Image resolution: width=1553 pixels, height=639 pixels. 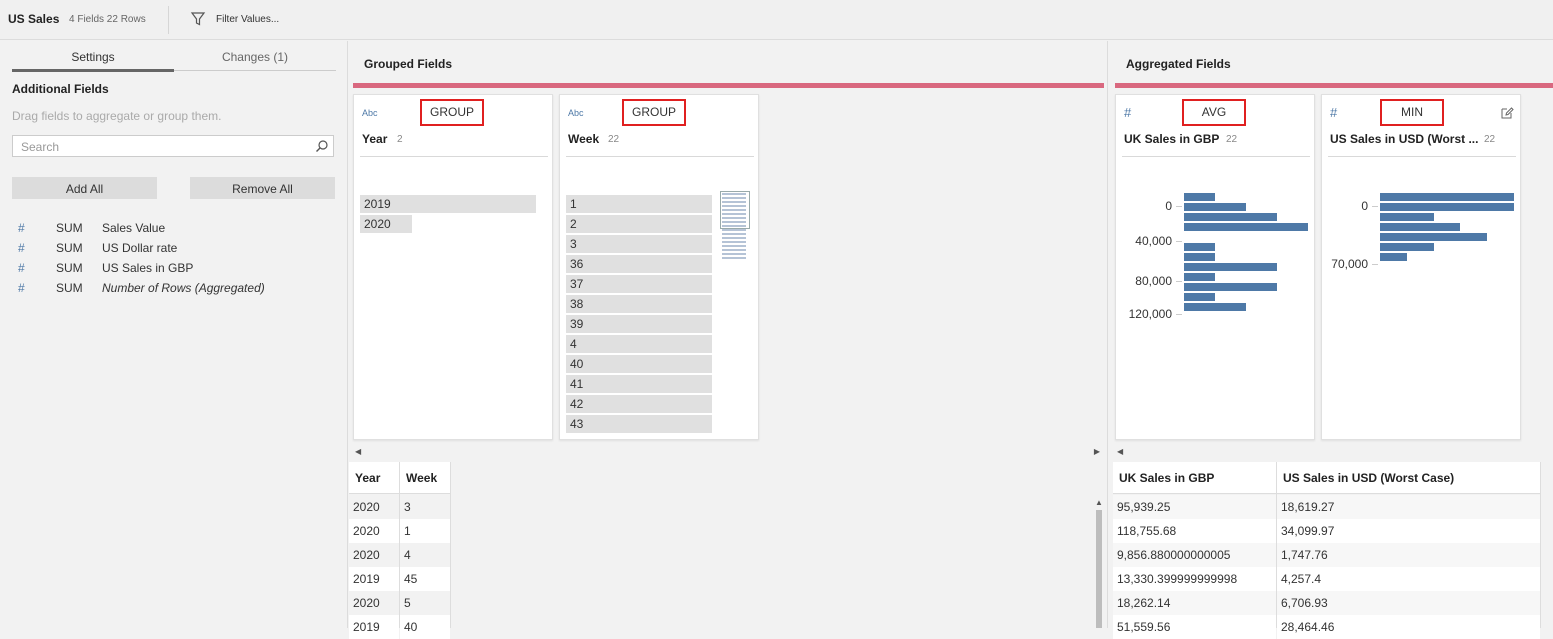 What do you see at coordinates (425, 603) in the screenshot?
I see `table-cell: 5` at bounding box center [425, 603].